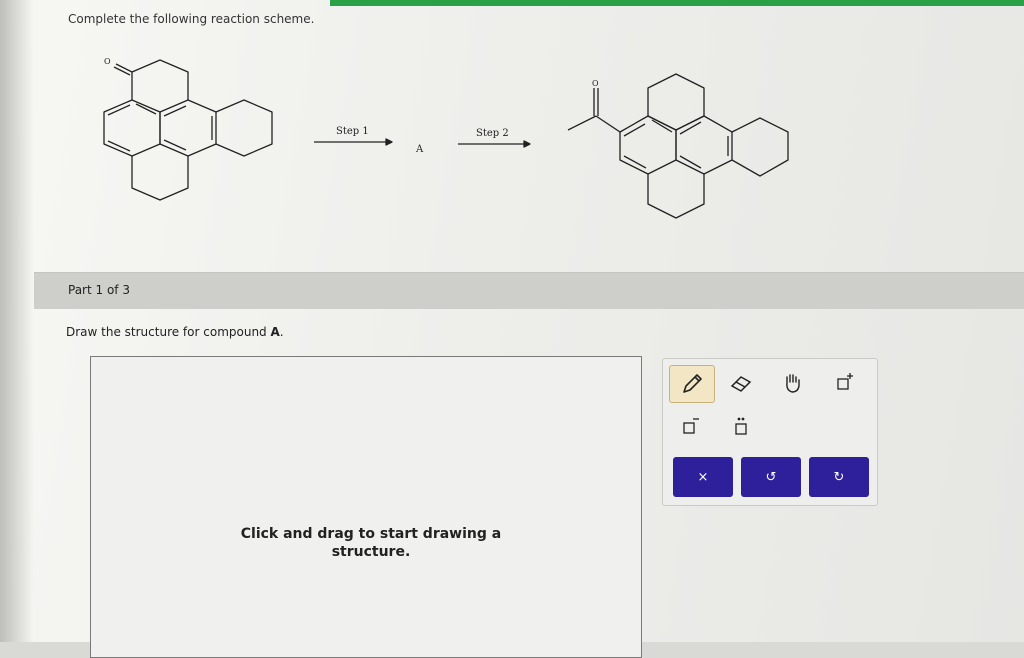 This screenshot has height=658, width=1024. What do you see at coordinates (281, 332) in the screenshot?
I see `question-suffix: .` at bounding box center [281, 332].